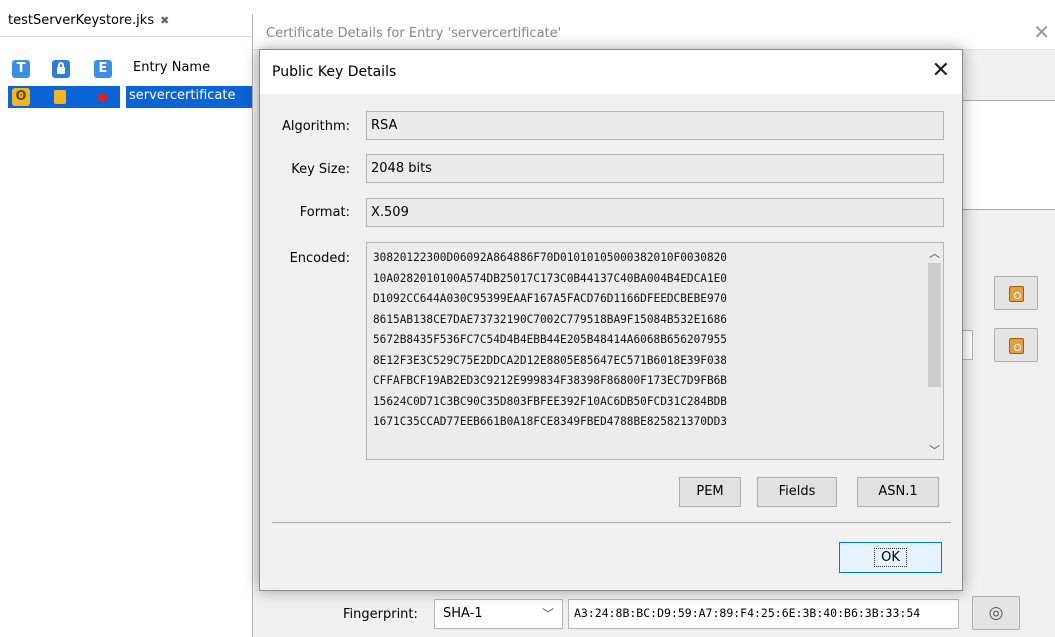 This screenshot has width=1055, height=637. I want to click on keystore-file-tab-label: testServerKeystore.jks, so click(81, 20).